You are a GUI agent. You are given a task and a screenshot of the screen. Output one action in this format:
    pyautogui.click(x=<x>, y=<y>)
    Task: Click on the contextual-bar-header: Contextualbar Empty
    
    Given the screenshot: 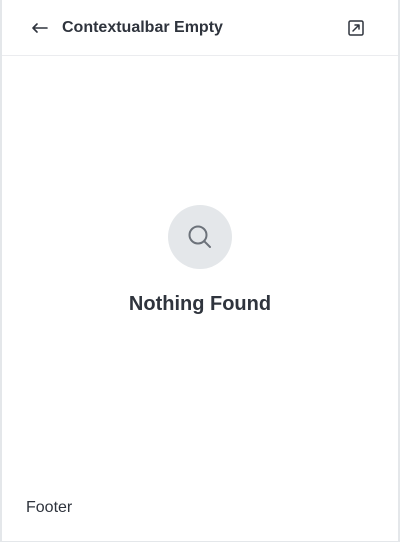 What is the action you would take?
    pyautogui.click(x=200, y=28)
    